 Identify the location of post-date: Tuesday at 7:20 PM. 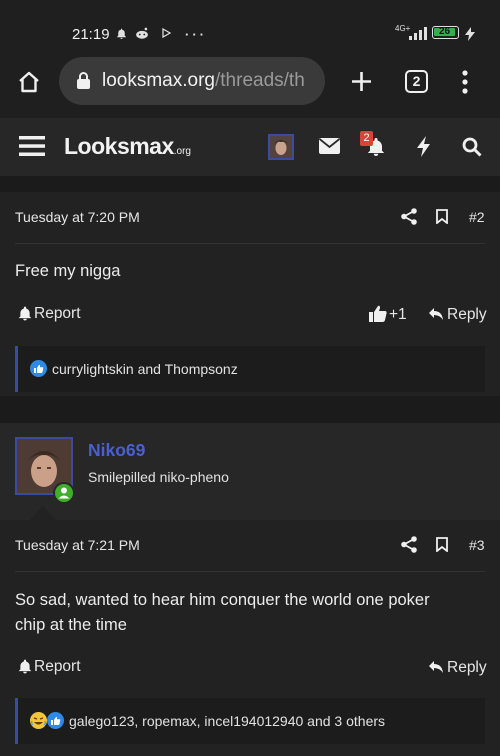
(77, 217).